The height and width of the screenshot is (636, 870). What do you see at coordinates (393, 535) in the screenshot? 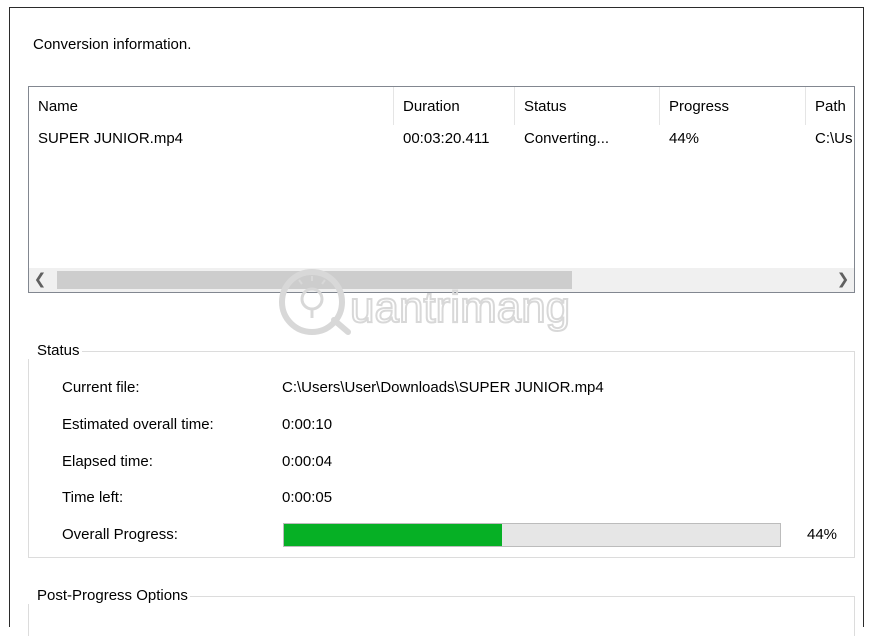
I see `overall-progress-fill` at bounding box center [393, 535].